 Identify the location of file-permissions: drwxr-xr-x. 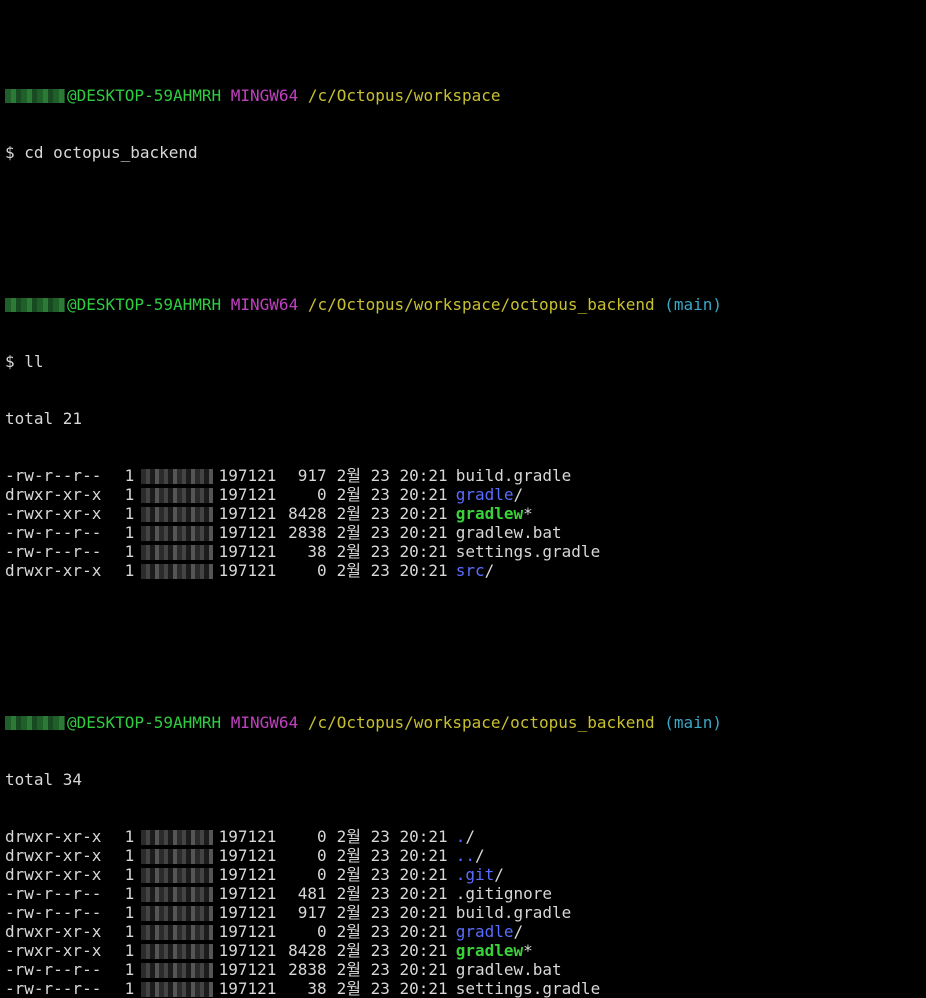
(53, 836).